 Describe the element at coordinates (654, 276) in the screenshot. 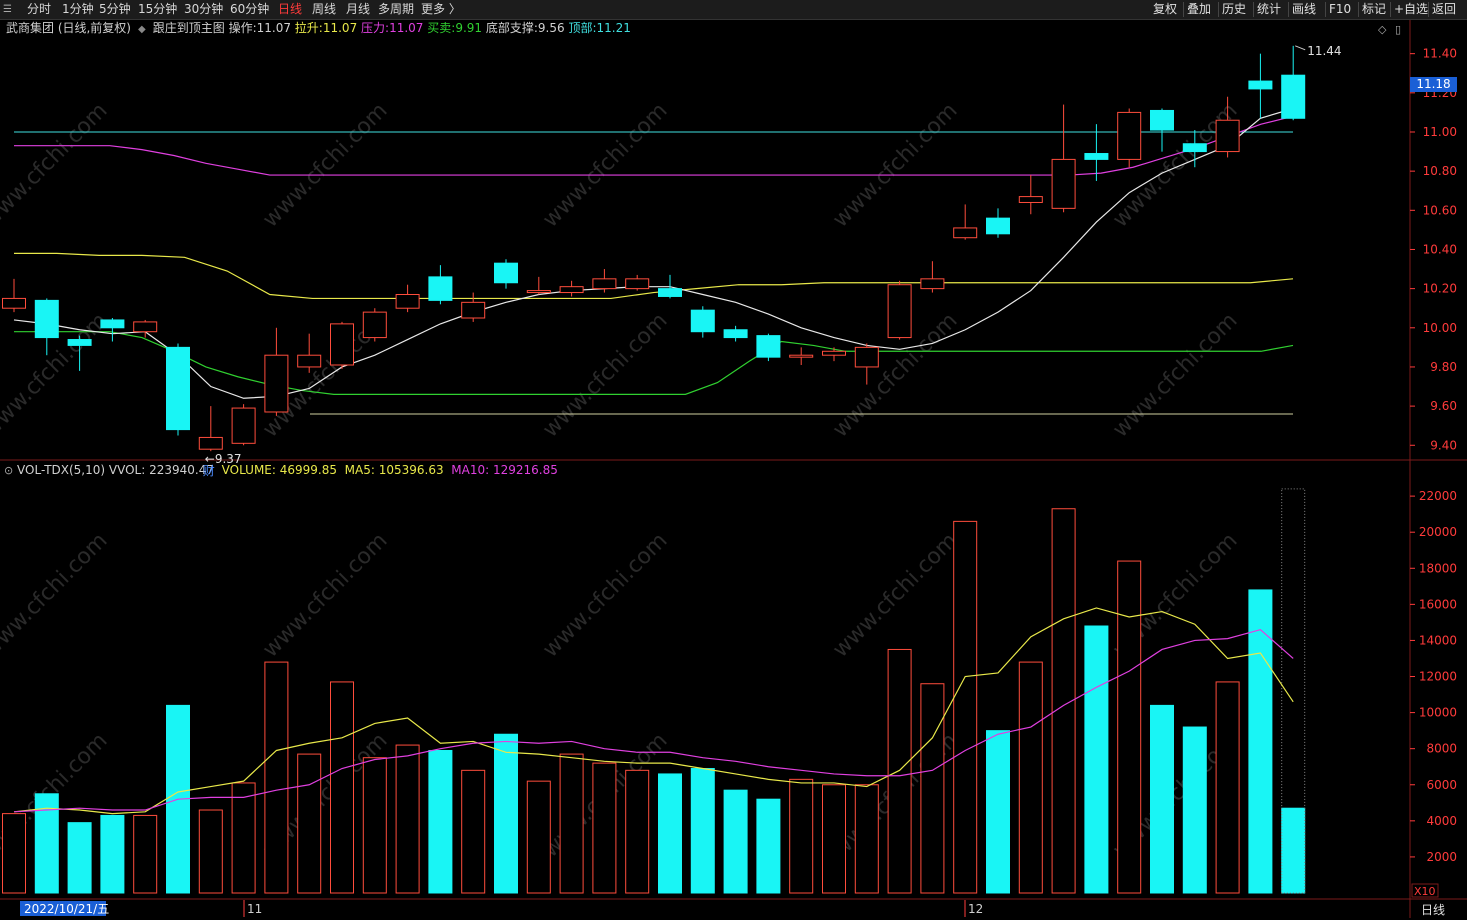

I see `yellow-line` at that location.